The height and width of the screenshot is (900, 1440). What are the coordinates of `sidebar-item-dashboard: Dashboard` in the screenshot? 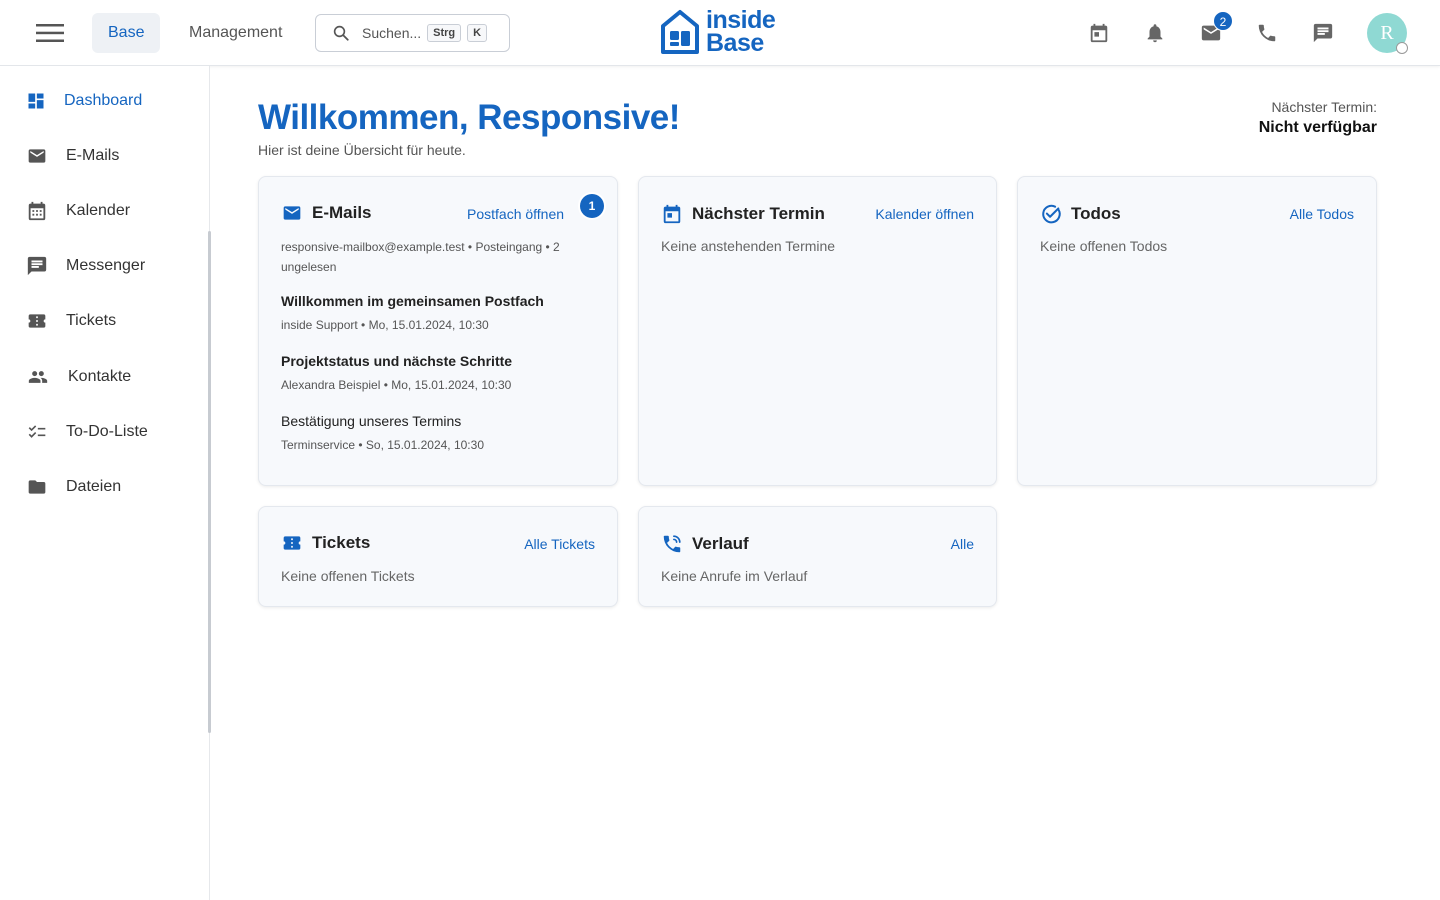 It's located at (104, 101).